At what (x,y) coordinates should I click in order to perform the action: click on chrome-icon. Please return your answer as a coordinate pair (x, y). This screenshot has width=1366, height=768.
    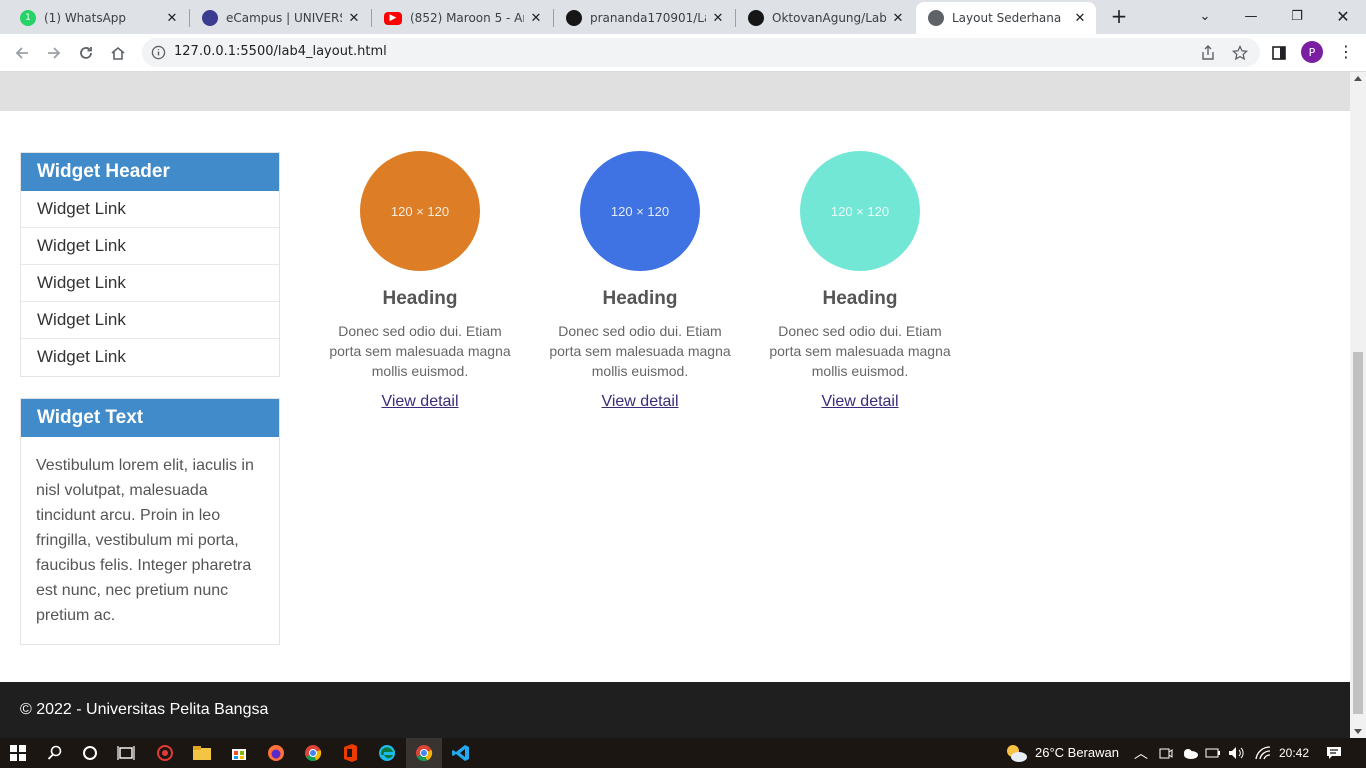
    Looking at the image, I should click on (313, 753).